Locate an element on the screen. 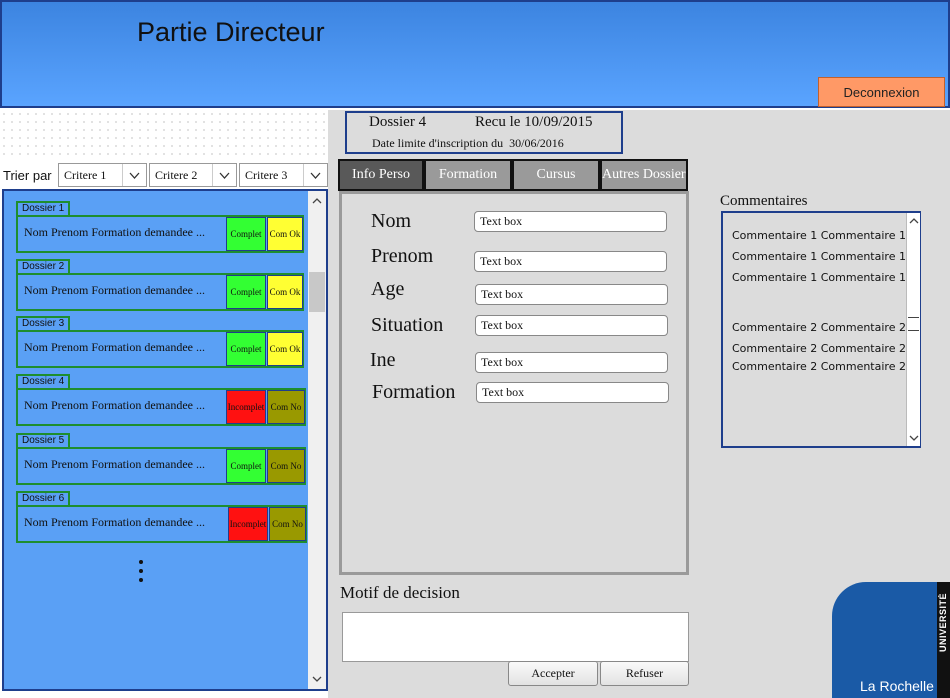 The image size is (950, 698). dossier-tab-label: Dossier 1 is located at coordinates (43, 208).